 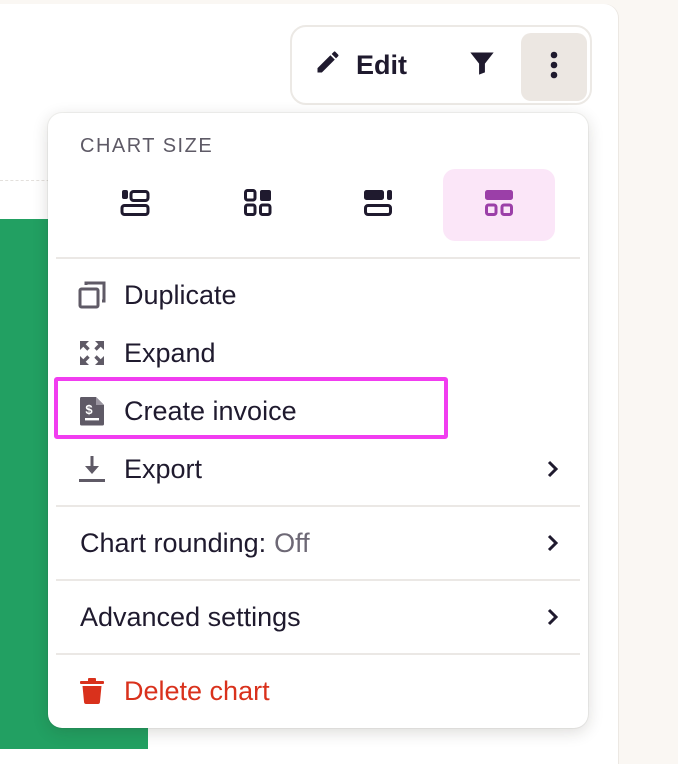 What do you see at coordinates (180, 294) in the screenshot?
I see `duplicate-label: Duplicate` at bounding box center [180, 294].